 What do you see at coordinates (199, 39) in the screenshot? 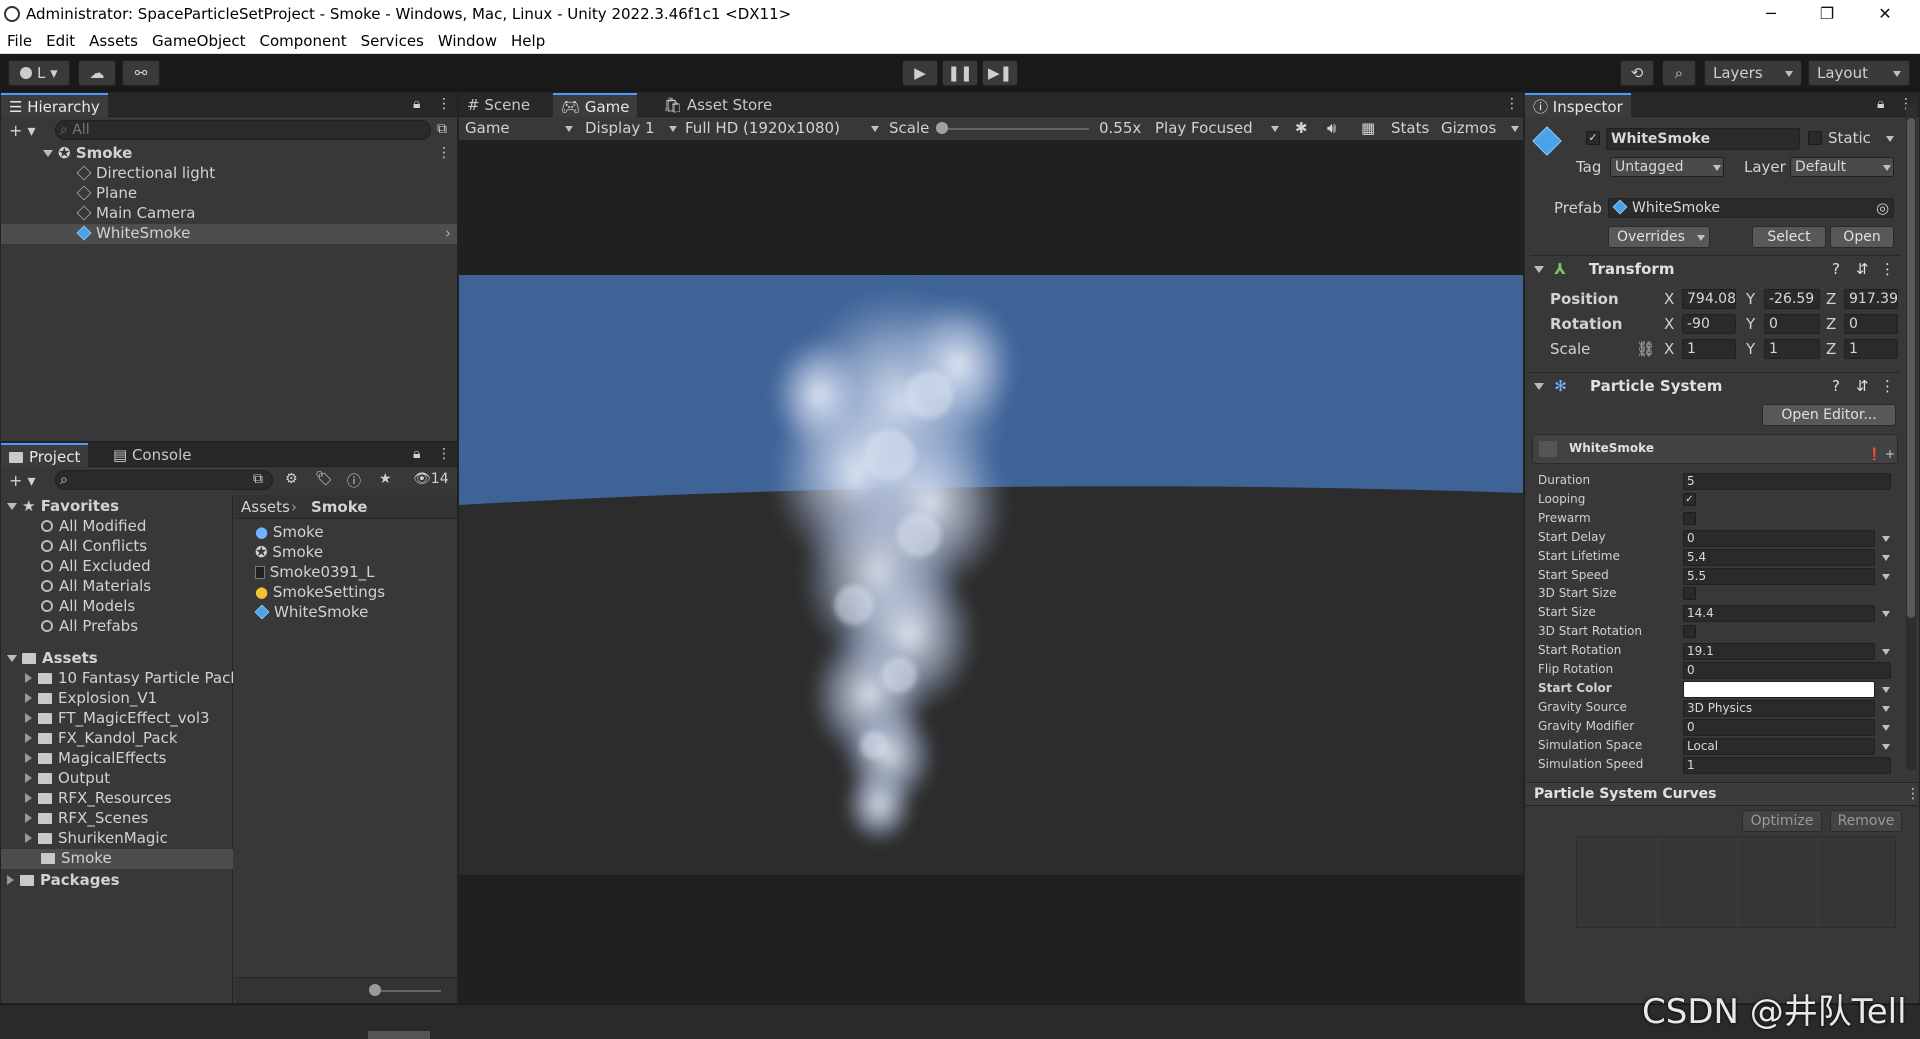
I see `menu-gameobject: GameObject` at bounding box center [199, 39].